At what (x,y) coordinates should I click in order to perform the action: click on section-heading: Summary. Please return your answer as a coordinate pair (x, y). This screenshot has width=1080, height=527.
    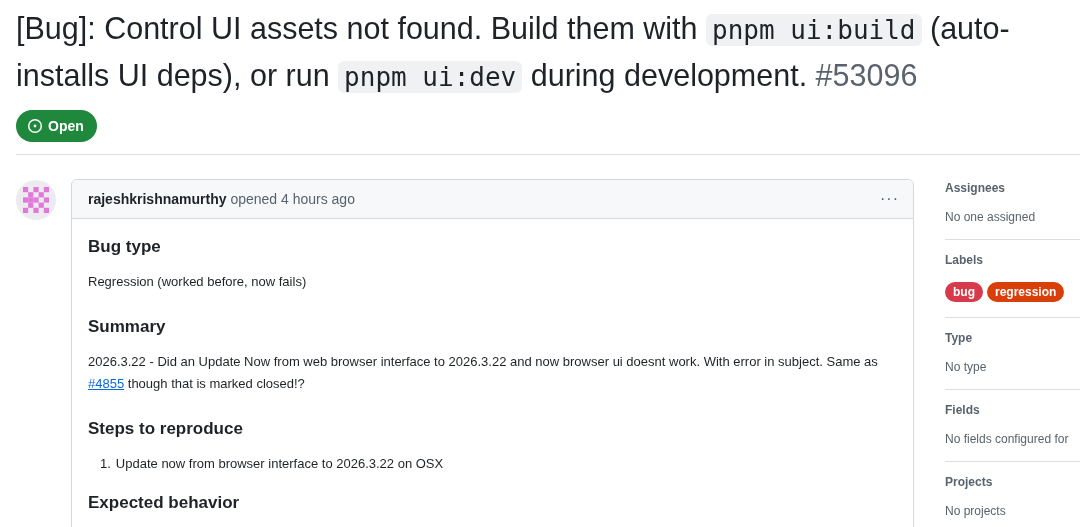
    Looking at the image, I should click on (127, 327).